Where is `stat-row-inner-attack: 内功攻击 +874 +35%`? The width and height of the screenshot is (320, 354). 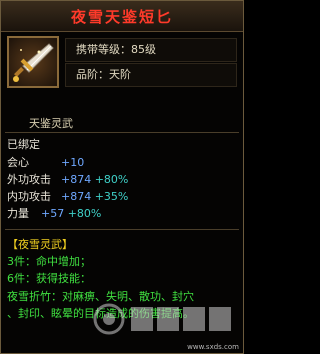
stat-row-inner-attack: 内功攻击 +874 +35% is located at coordinates (67, 197).